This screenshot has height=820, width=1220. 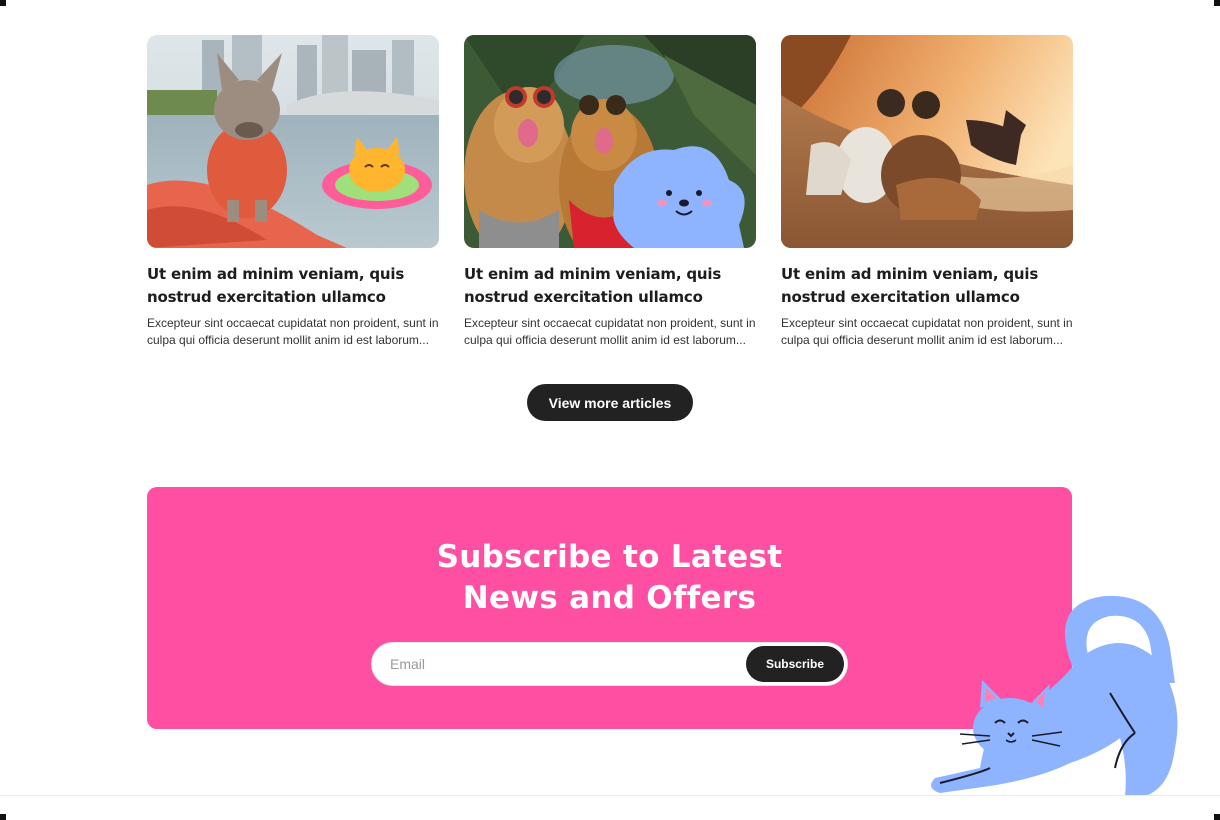 I want to click on subscribe-form: Subscribe, so click(x=609, y=664).